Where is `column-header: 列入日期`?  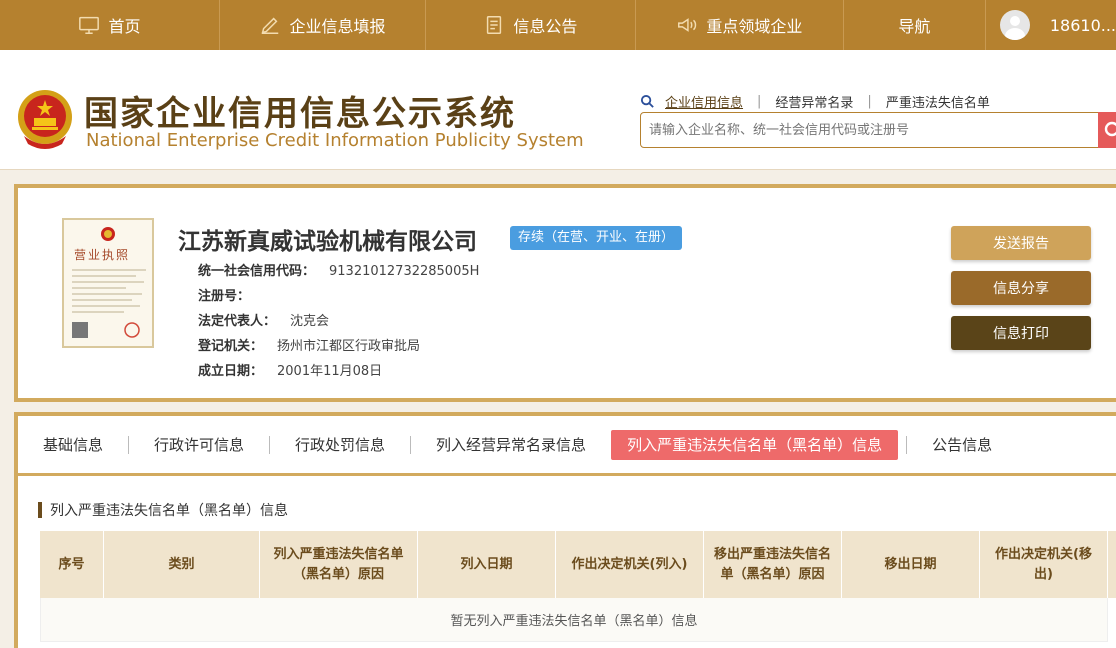
column-header: 列入日期 is located at coordinates (487, 564).